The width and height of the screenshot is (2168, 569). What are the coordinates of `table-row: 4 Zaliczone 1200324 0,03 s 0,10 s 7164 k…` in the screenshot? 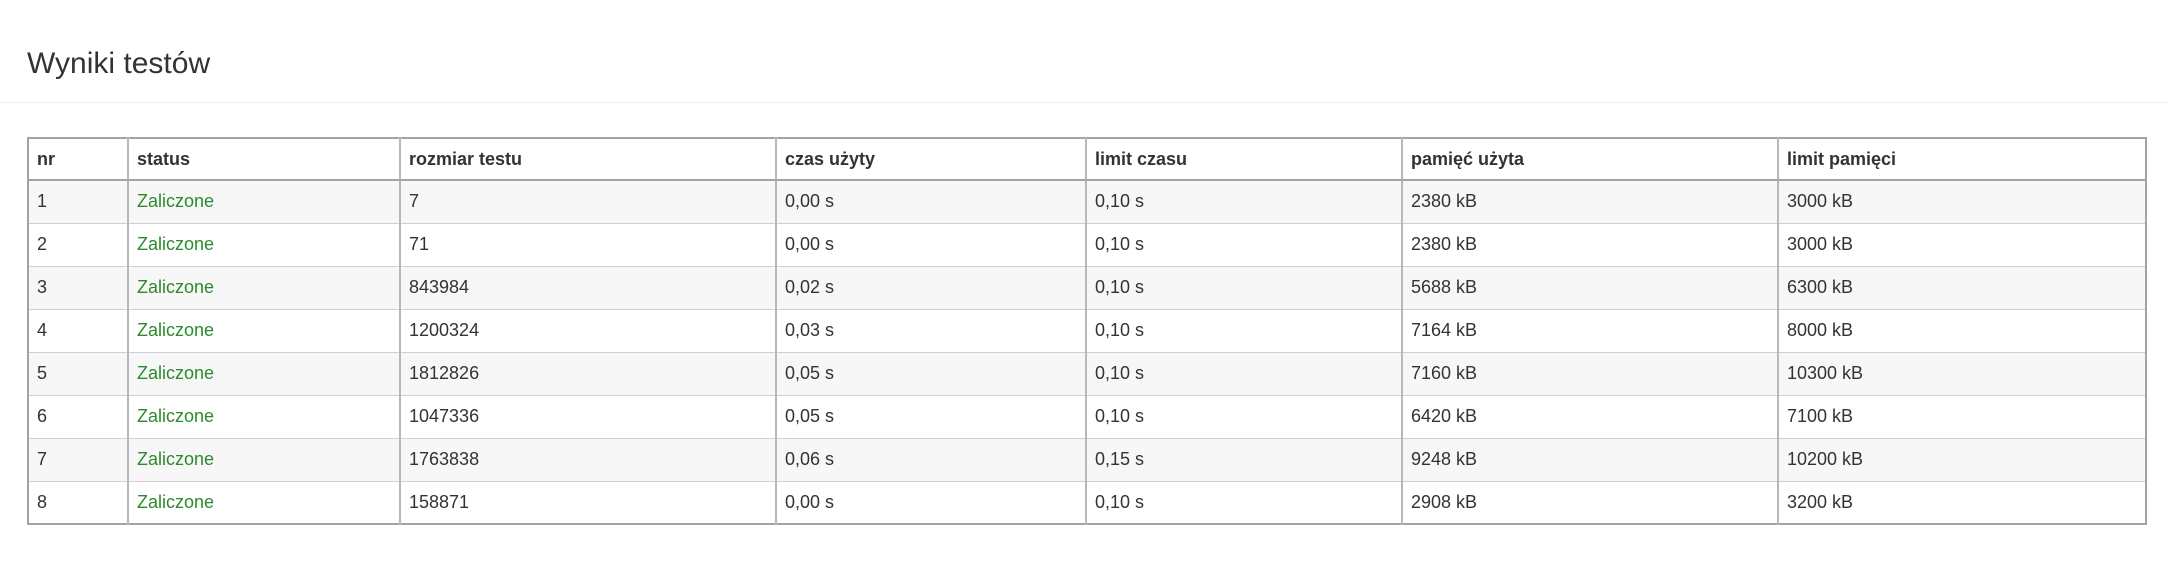 It's located at (1087, 330).